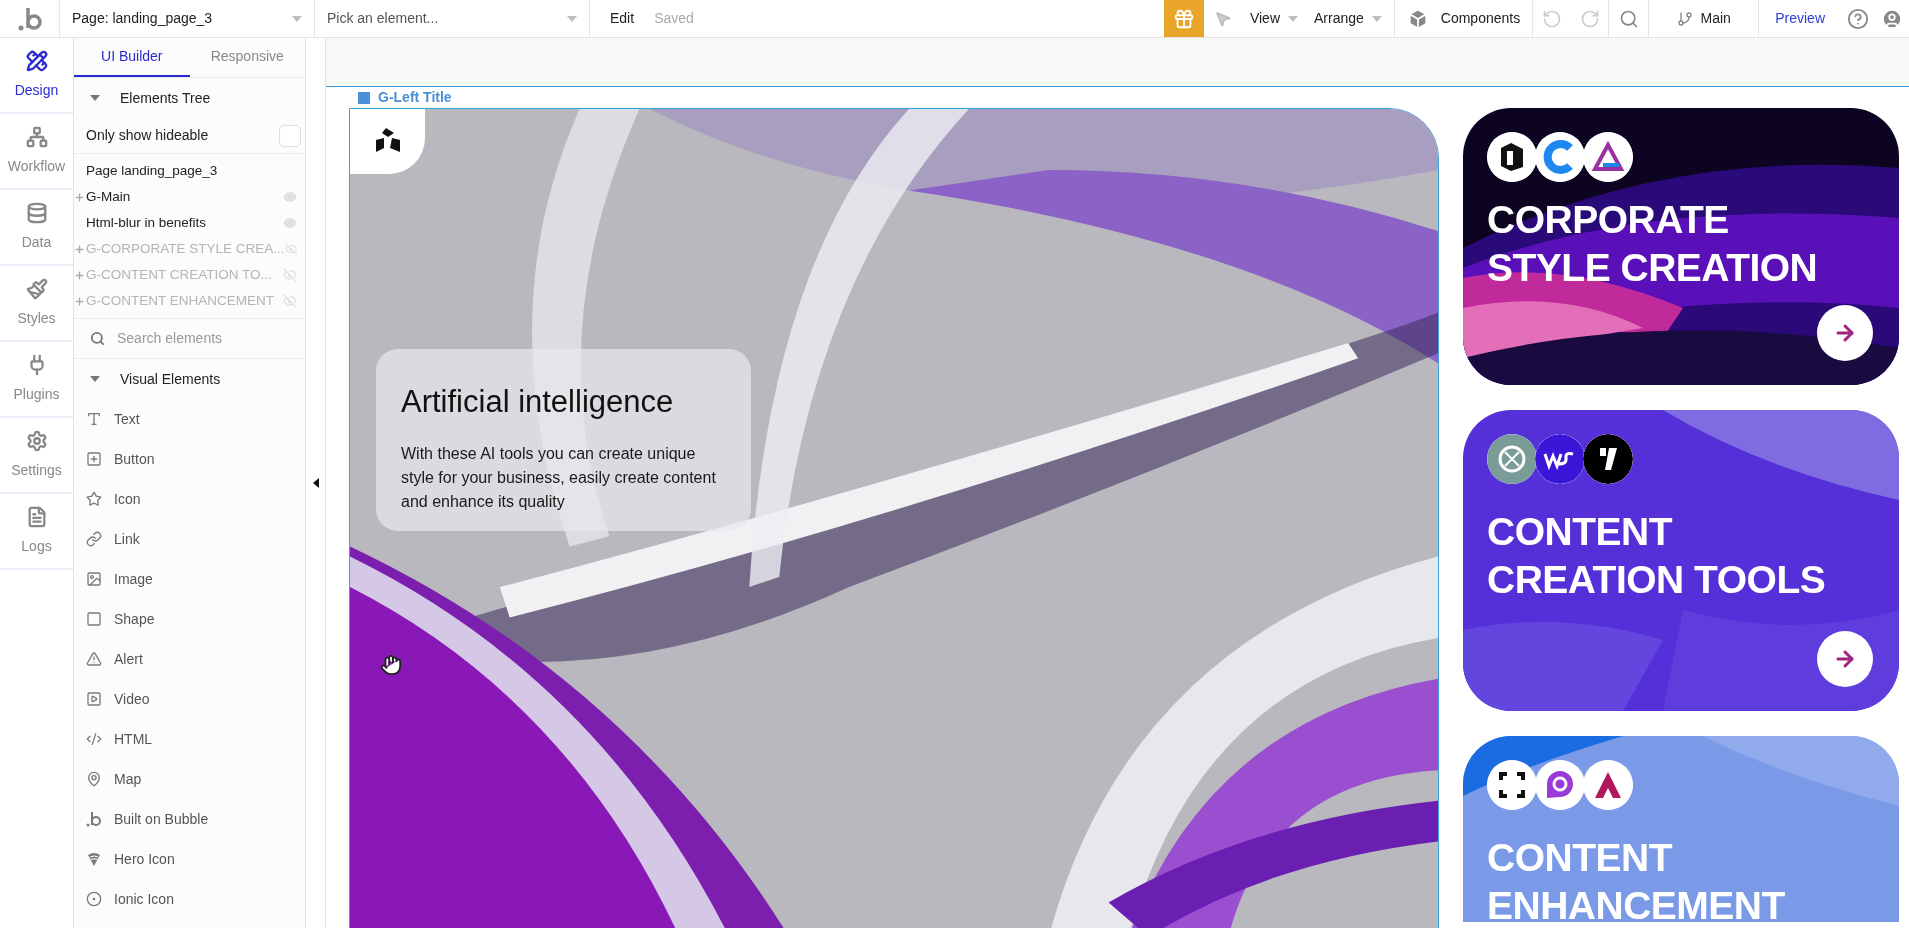 The width and height of the screenshot is (1909, 928). What do you see at coordinates (94, 419) in the screenshot?
I see `text-icon` at bounding box center [94, 419].